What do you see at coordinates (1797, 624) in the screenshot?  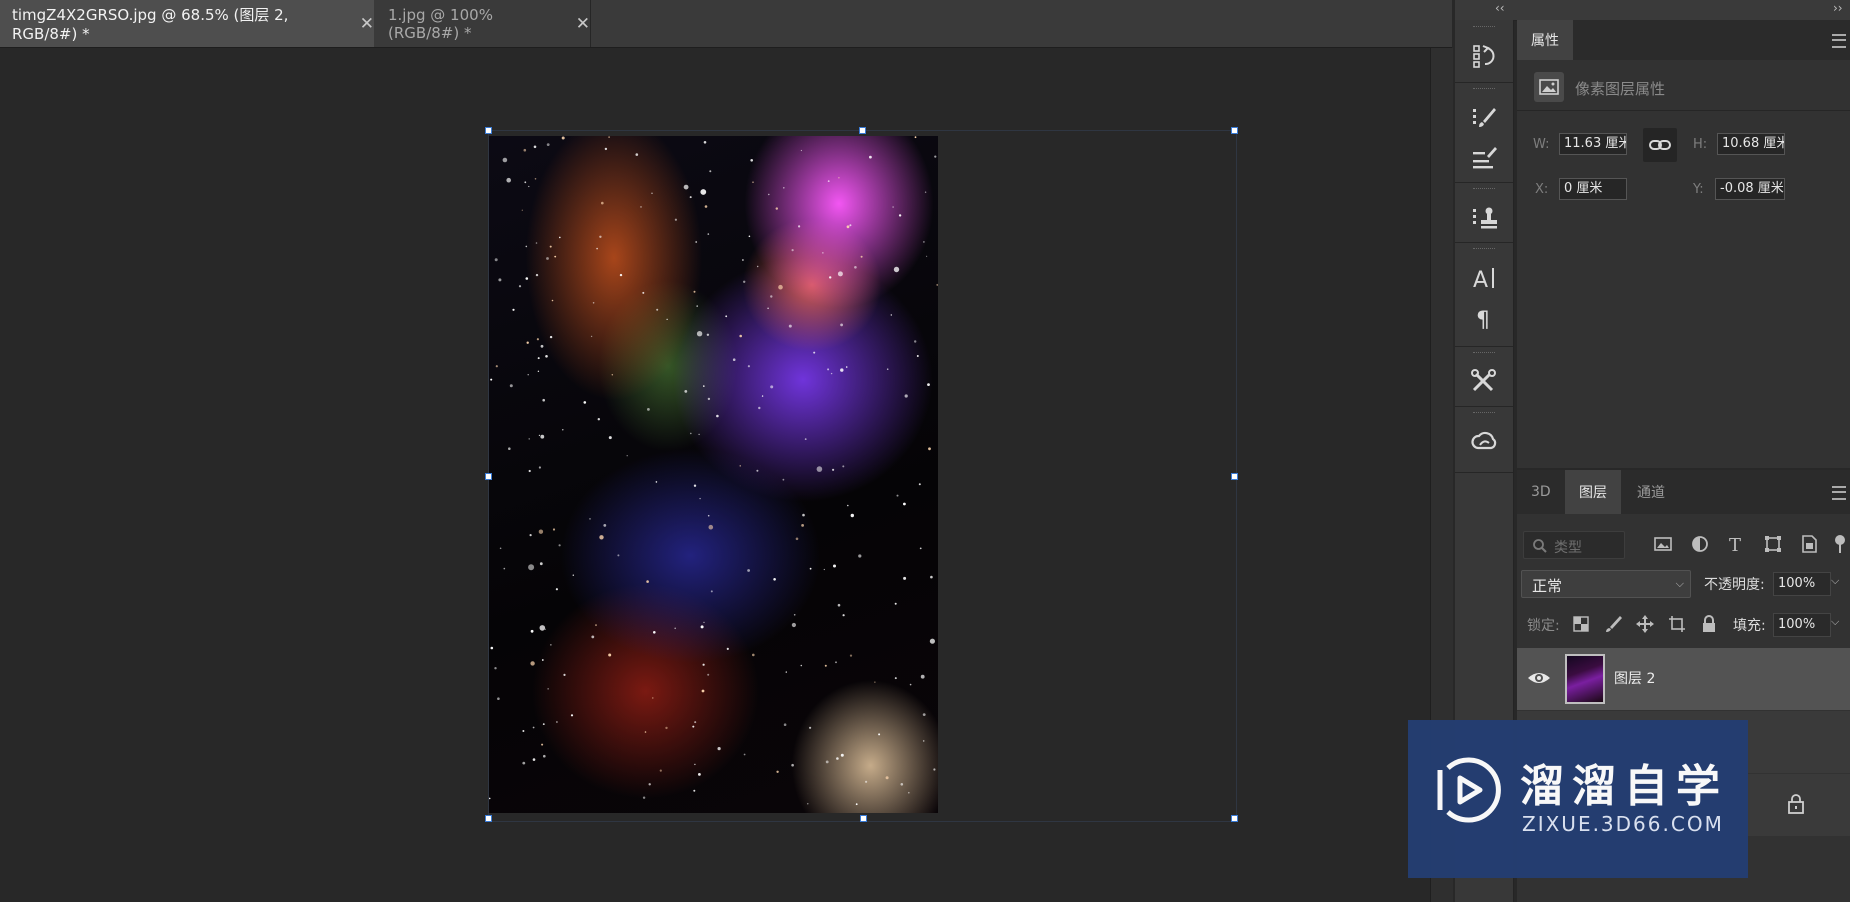 I see `fill-value: 100%` at bounding box center [1797, 624].